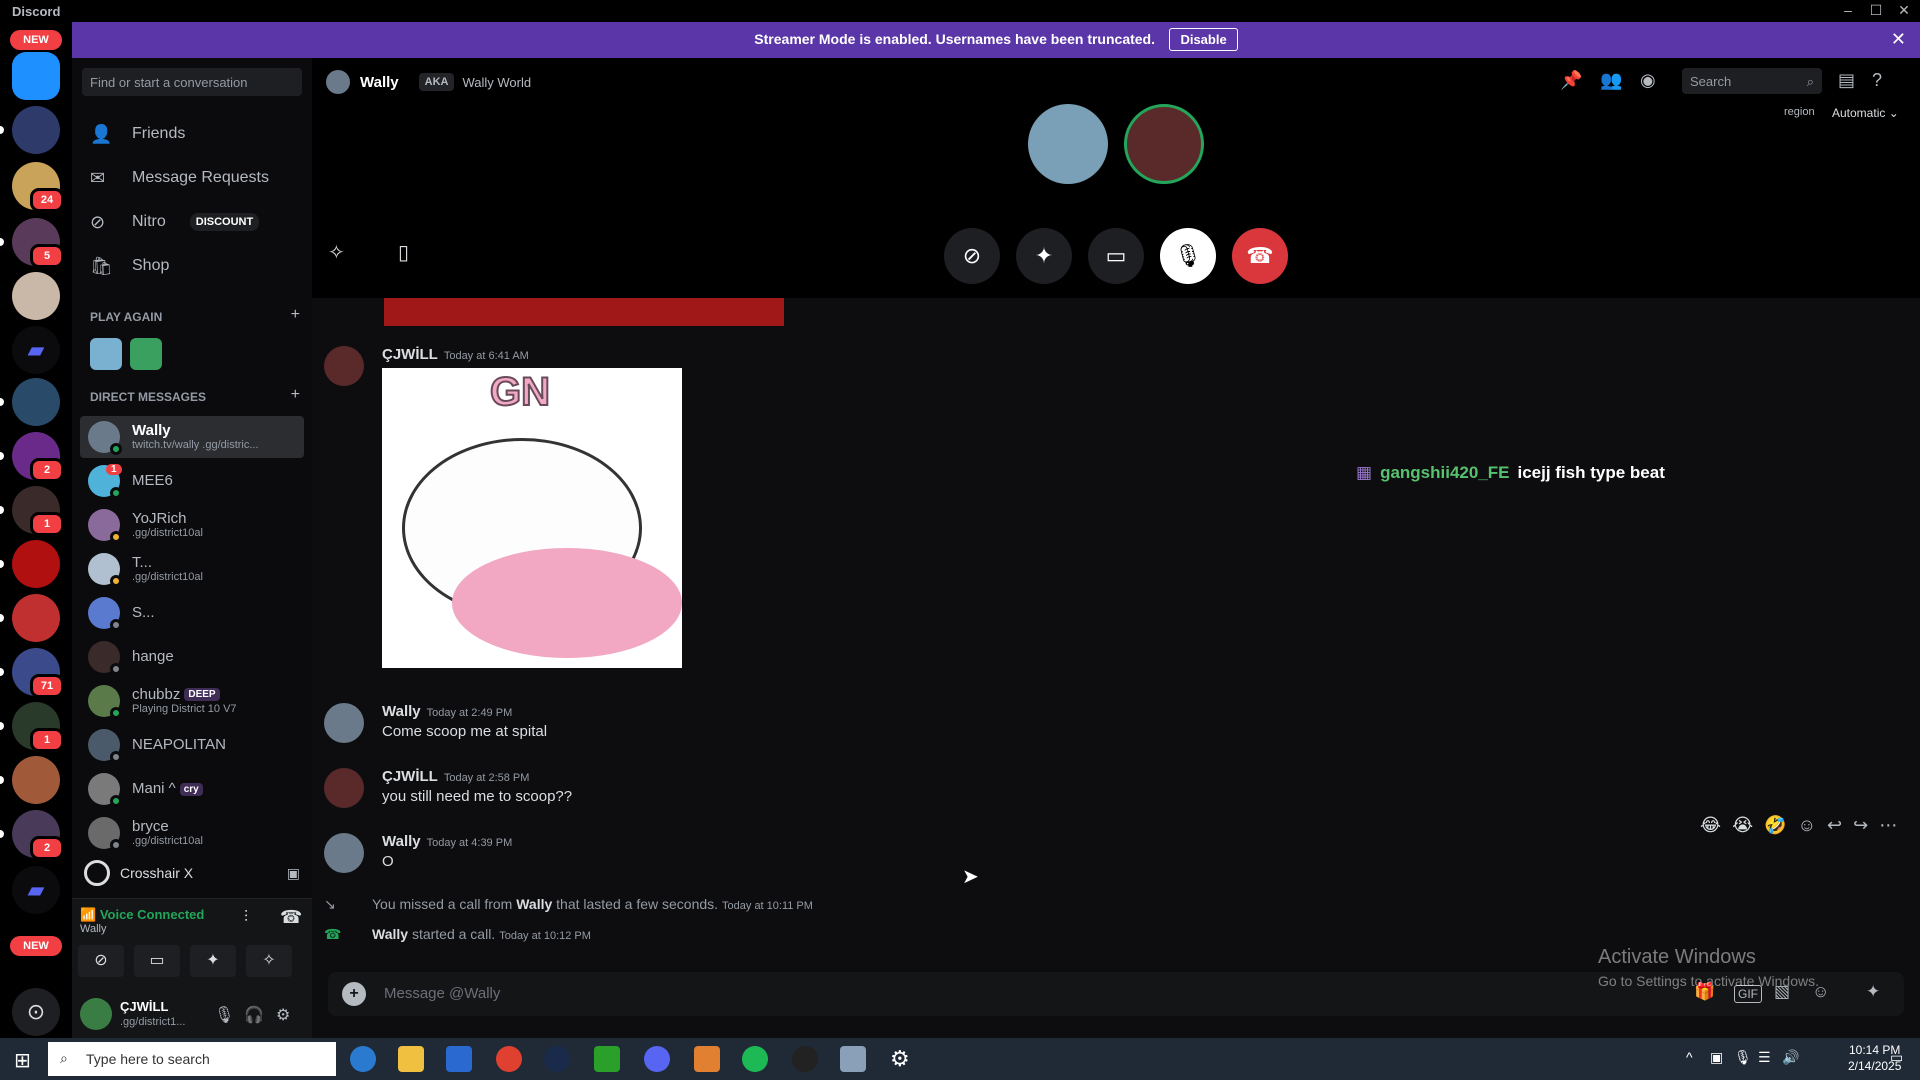  Describe the element at coordinates (291, 917) in the screenshot. I see `disconnect-icon: ☎` at that location.